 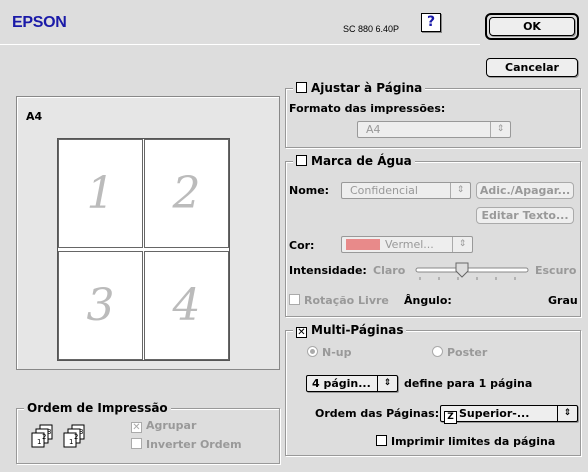 I want to click on preview-paper-size: A4, so click(x=34, y=116).